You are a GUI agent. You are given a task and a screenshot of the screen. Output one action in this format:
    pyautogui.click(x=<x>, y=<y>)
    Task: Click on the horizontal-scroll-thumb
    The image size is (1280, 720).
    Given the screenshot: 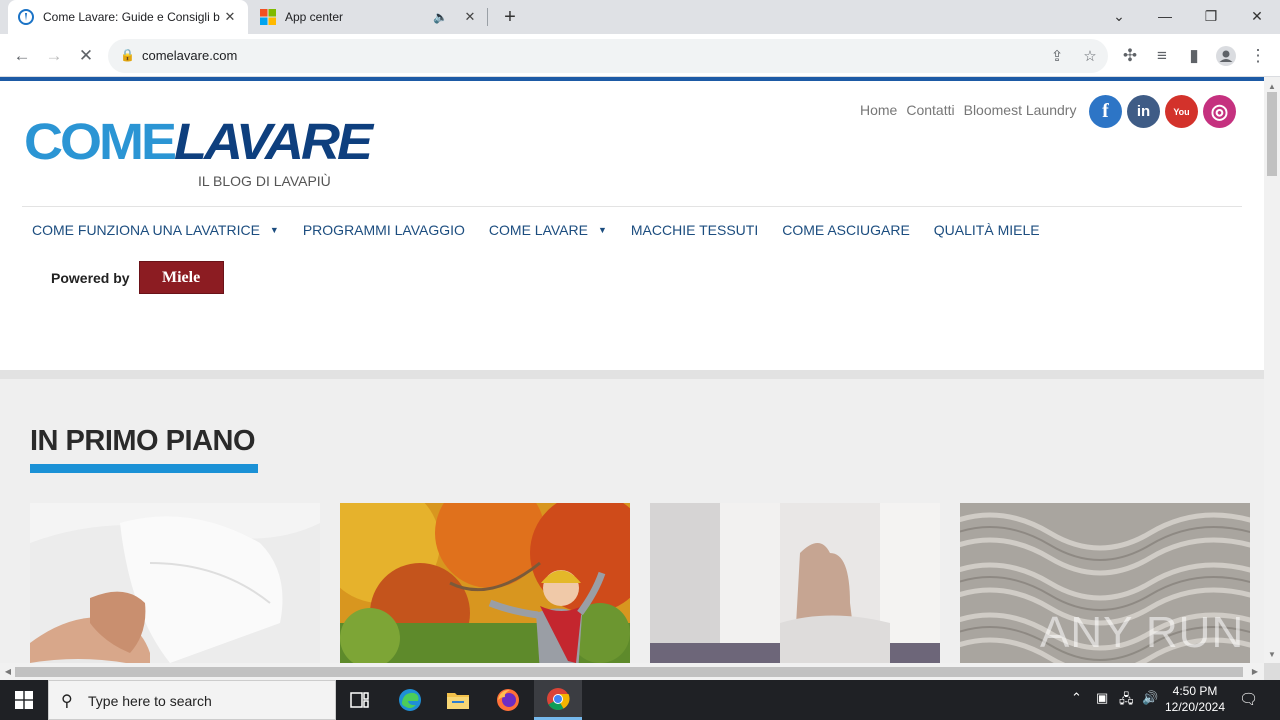 What is the action you would take?
    pyautogui.click(x=629, y=672)
    